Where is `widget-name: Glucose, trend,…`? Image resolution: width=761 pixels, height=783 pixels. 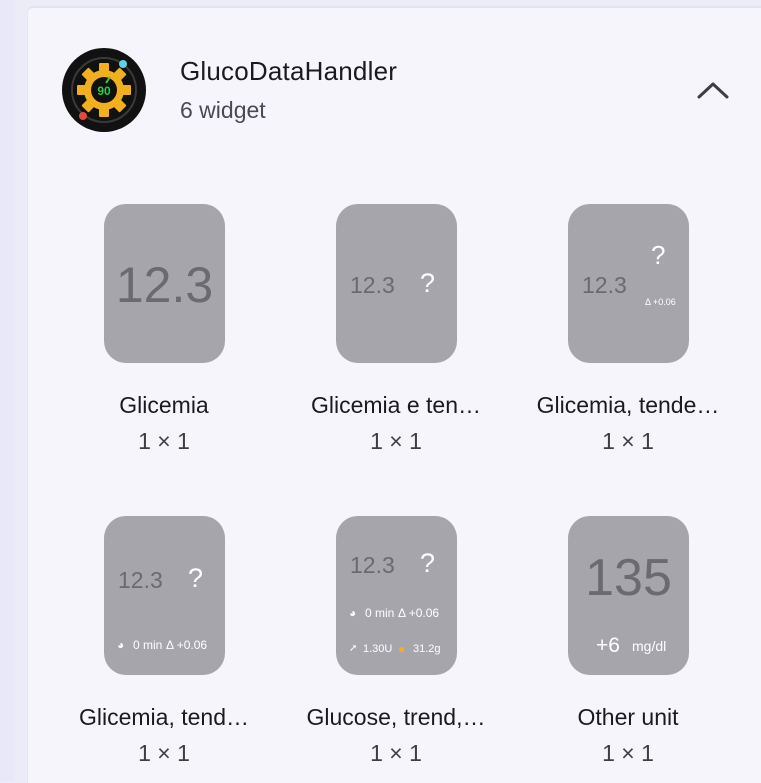 widget-name: Glucose, trend,… is located at coordinates (396, 717).